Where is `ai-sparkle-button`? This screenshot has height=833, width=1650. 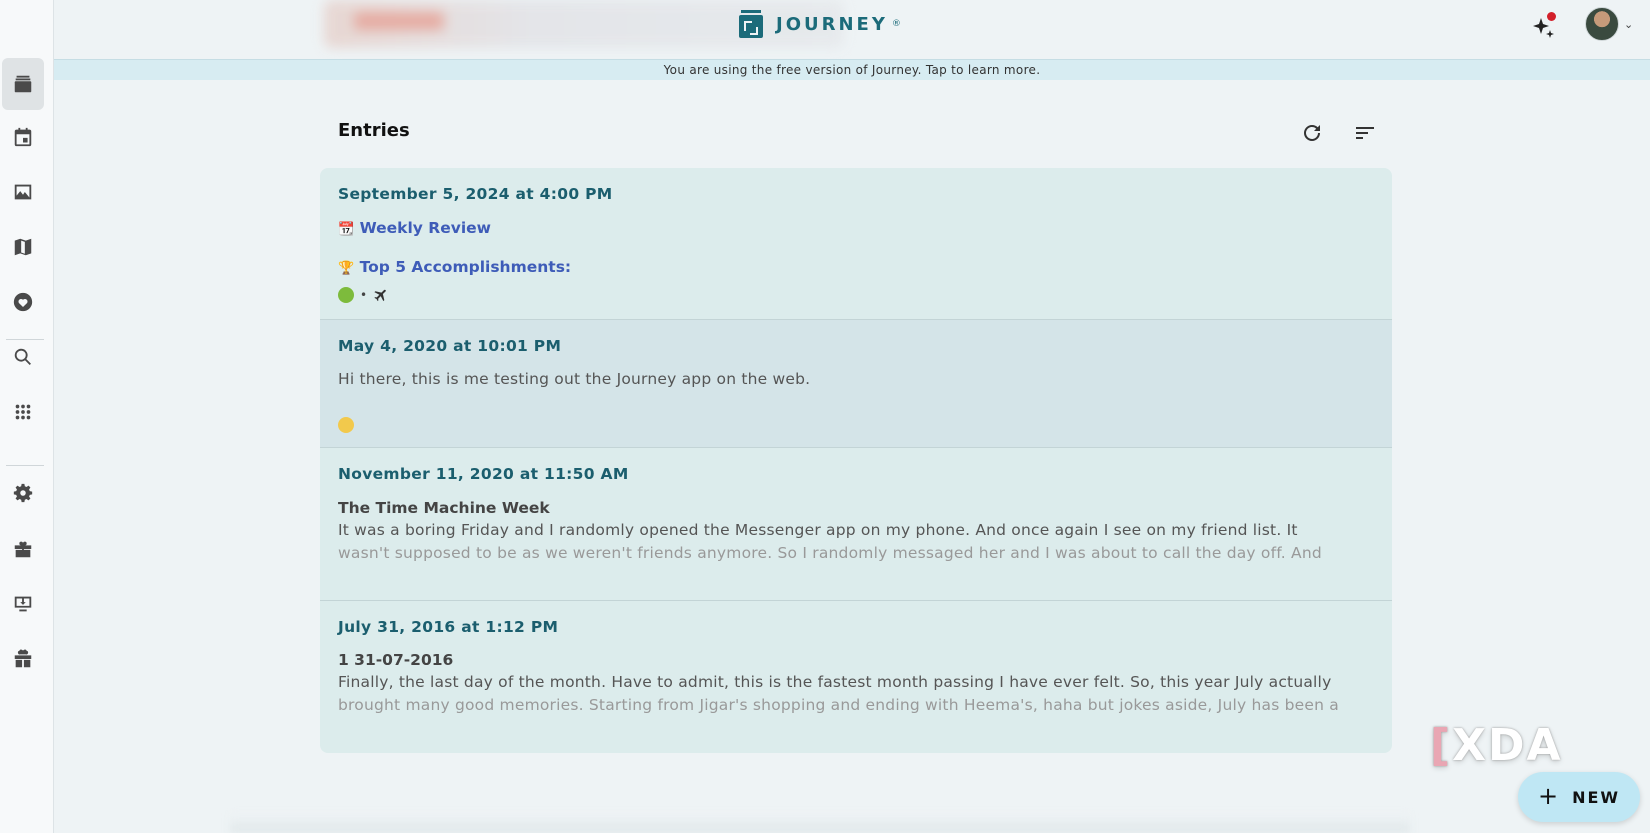 ai-sparkle-button is located at coordinates (1544, 26).